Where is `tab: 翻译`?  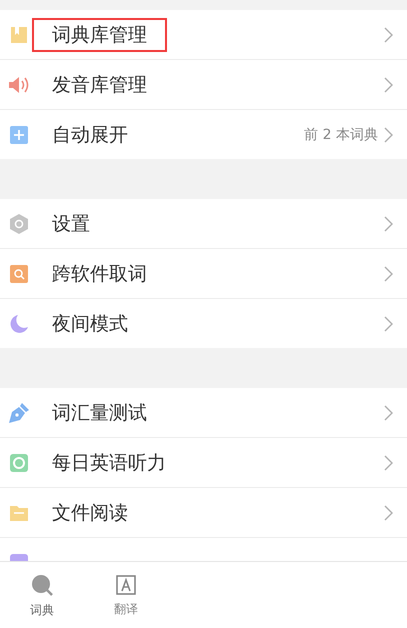
tab: 翻译 is located at coordinates (126, 595).